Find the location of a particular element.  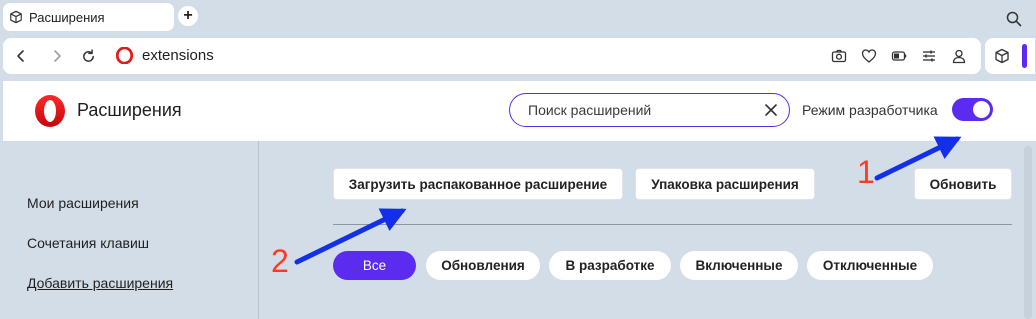

tab-extensions: Расширения is located at coordinates (88, 17).